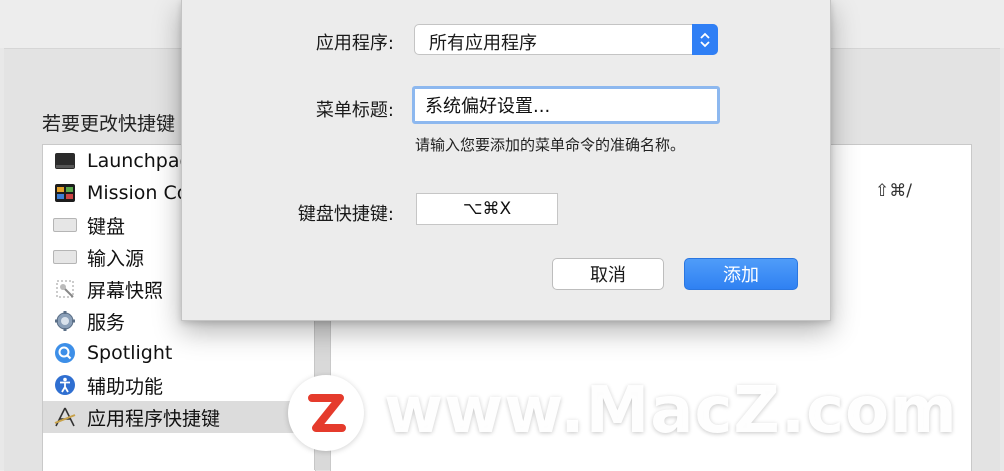 The width and height of the screenshot is (1004, 471). I want to click on category-label: 键盘, so click(106, 226).